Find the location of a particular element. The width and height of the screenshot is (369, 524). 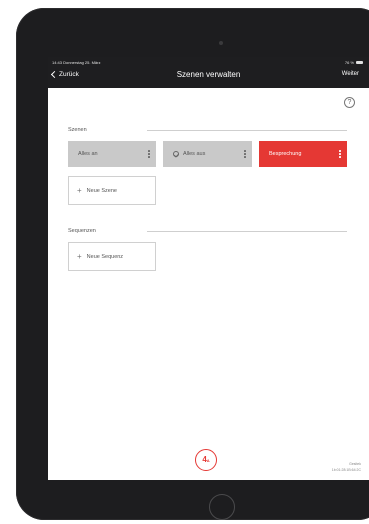

page-title: Szenen verwalten is located at coordinates (208, 74).